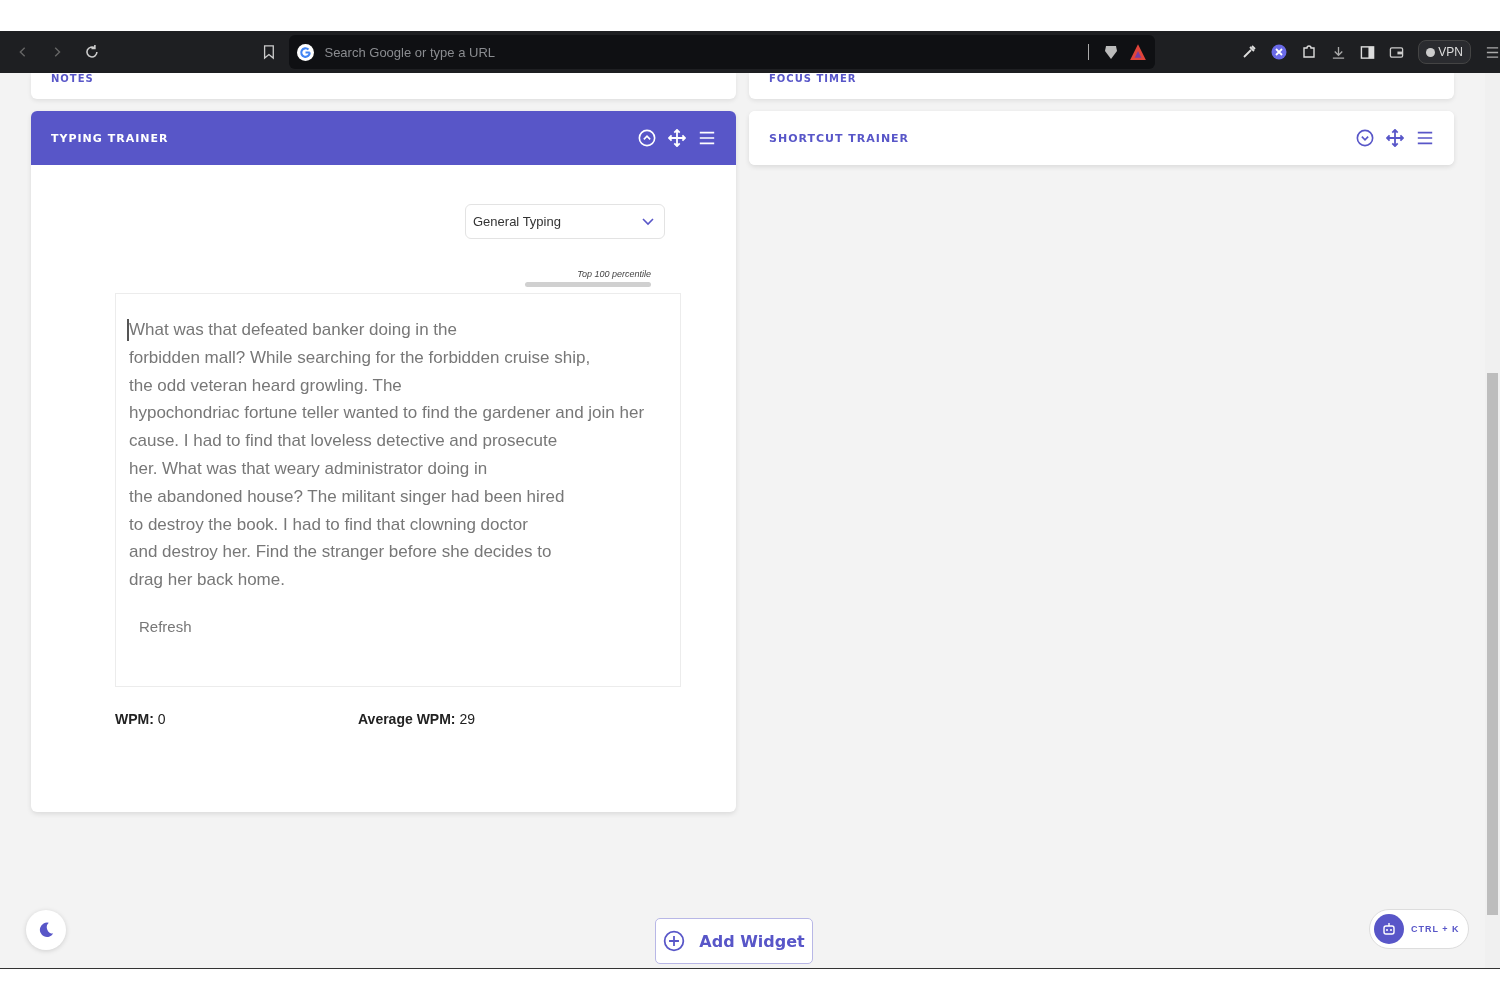 This screenshot has width=1500, height=1000. I want to click on mode-dropdown: General Typing, so click(565, 221).